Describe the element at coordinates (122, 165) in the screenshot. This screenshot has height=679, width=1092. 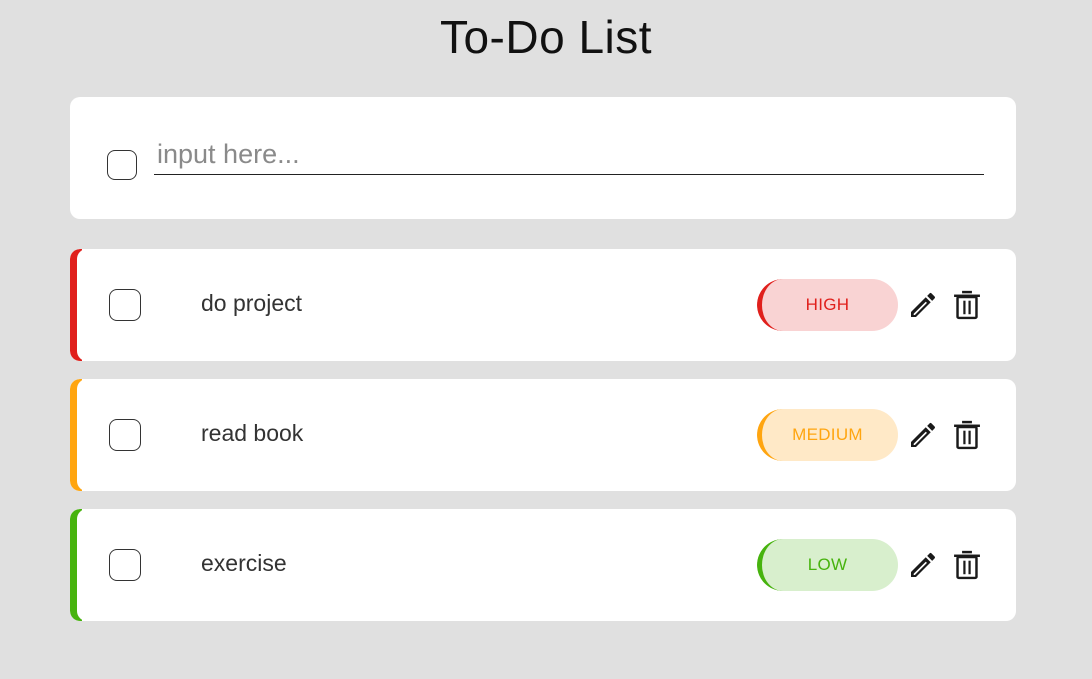
I see `new-task-checkbox` at that location.